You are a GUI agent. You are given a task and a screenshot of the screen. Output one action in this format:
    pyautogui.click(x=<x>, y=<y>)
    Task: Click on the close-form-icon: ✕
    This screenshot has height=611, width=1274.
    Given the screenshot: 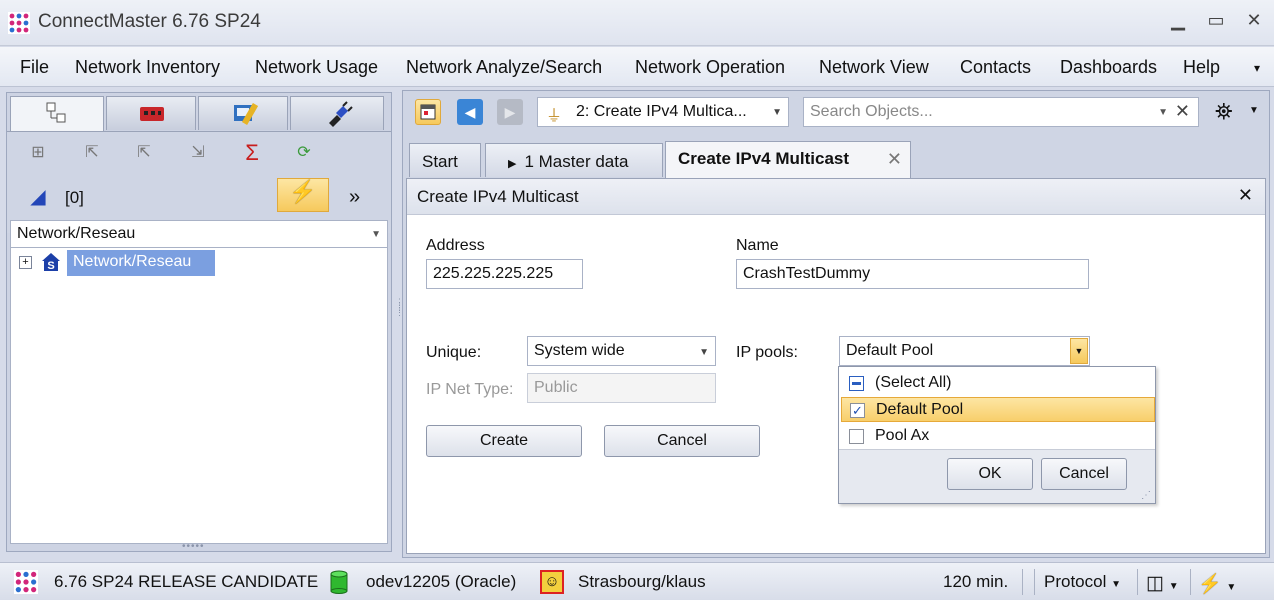 What is the action you would take?
    pyautogui.click(x=1245, y=195)
    